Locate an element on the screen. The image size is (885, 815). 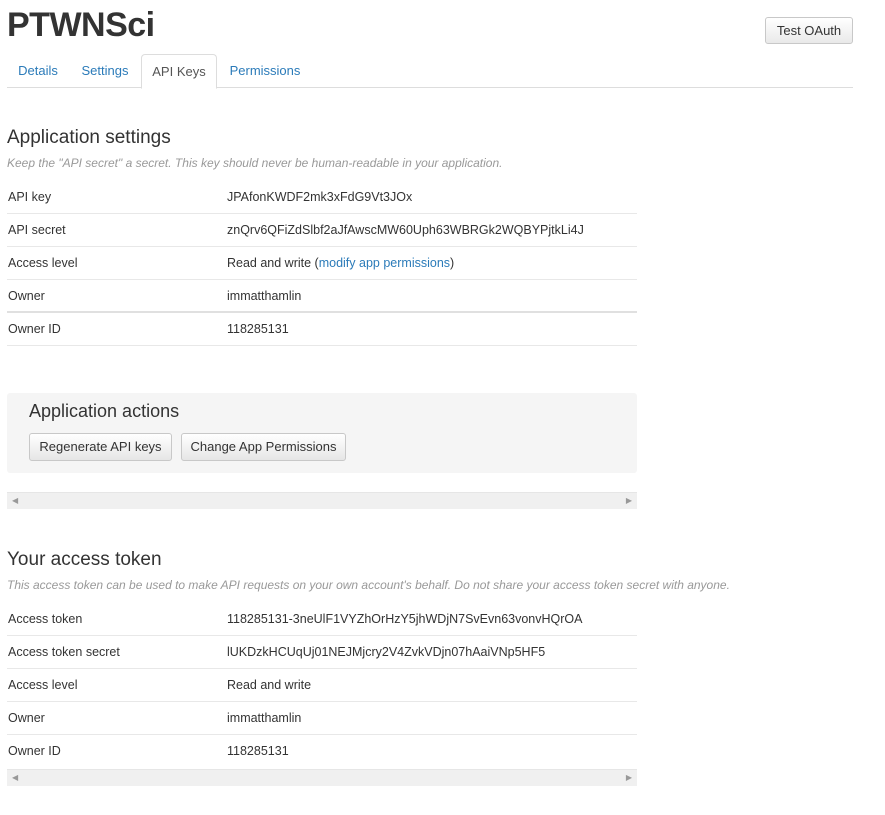
modify-app-permissions-link: modify app permissions is located at coordinates (384, 263).